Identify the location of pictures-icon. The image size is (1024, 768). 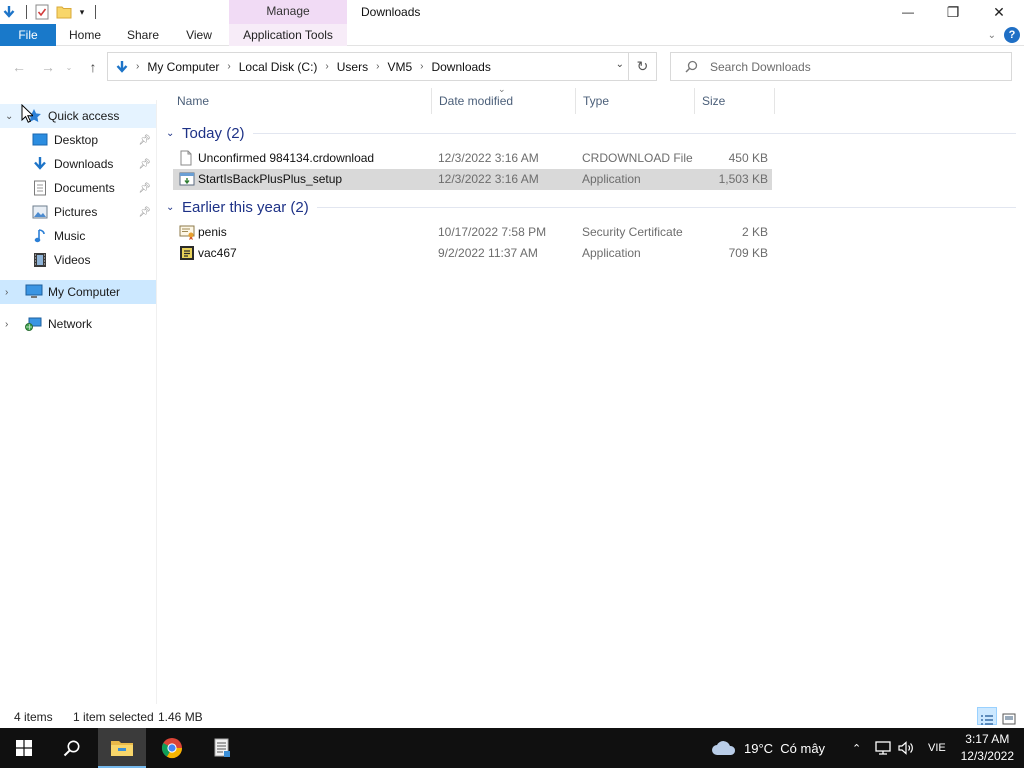
(40, 212).